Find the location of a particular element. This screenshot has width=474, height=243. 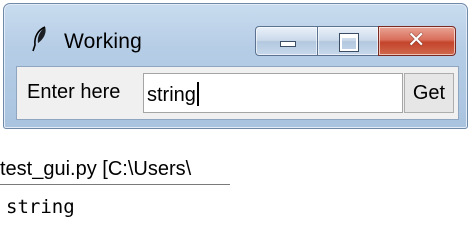

entry-value-wrap: string is located at coordinates (173, 94).